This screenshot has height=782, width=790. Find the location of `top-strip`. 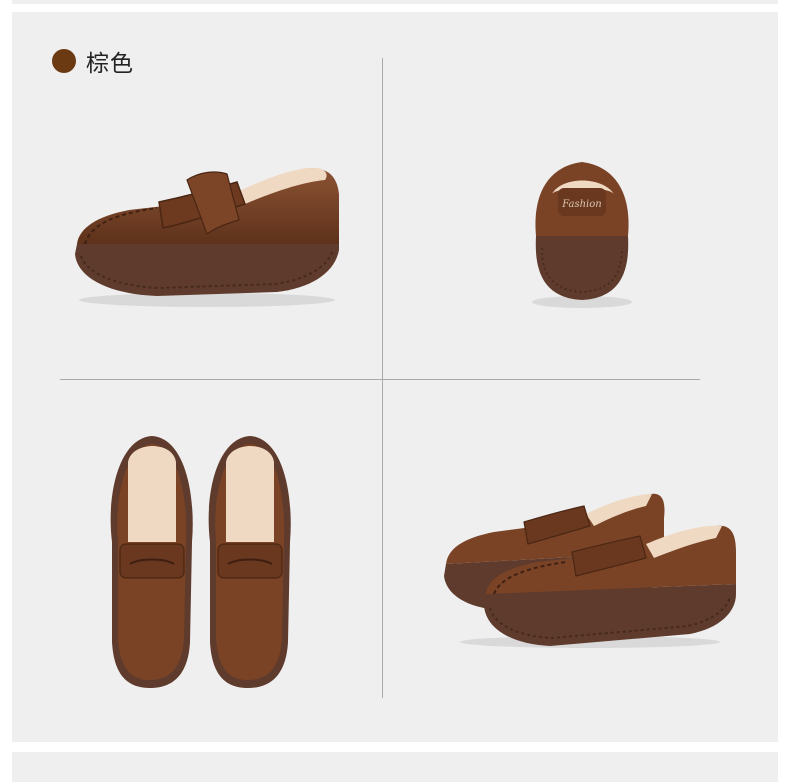

top-strip is located at coordinates (395, 2).